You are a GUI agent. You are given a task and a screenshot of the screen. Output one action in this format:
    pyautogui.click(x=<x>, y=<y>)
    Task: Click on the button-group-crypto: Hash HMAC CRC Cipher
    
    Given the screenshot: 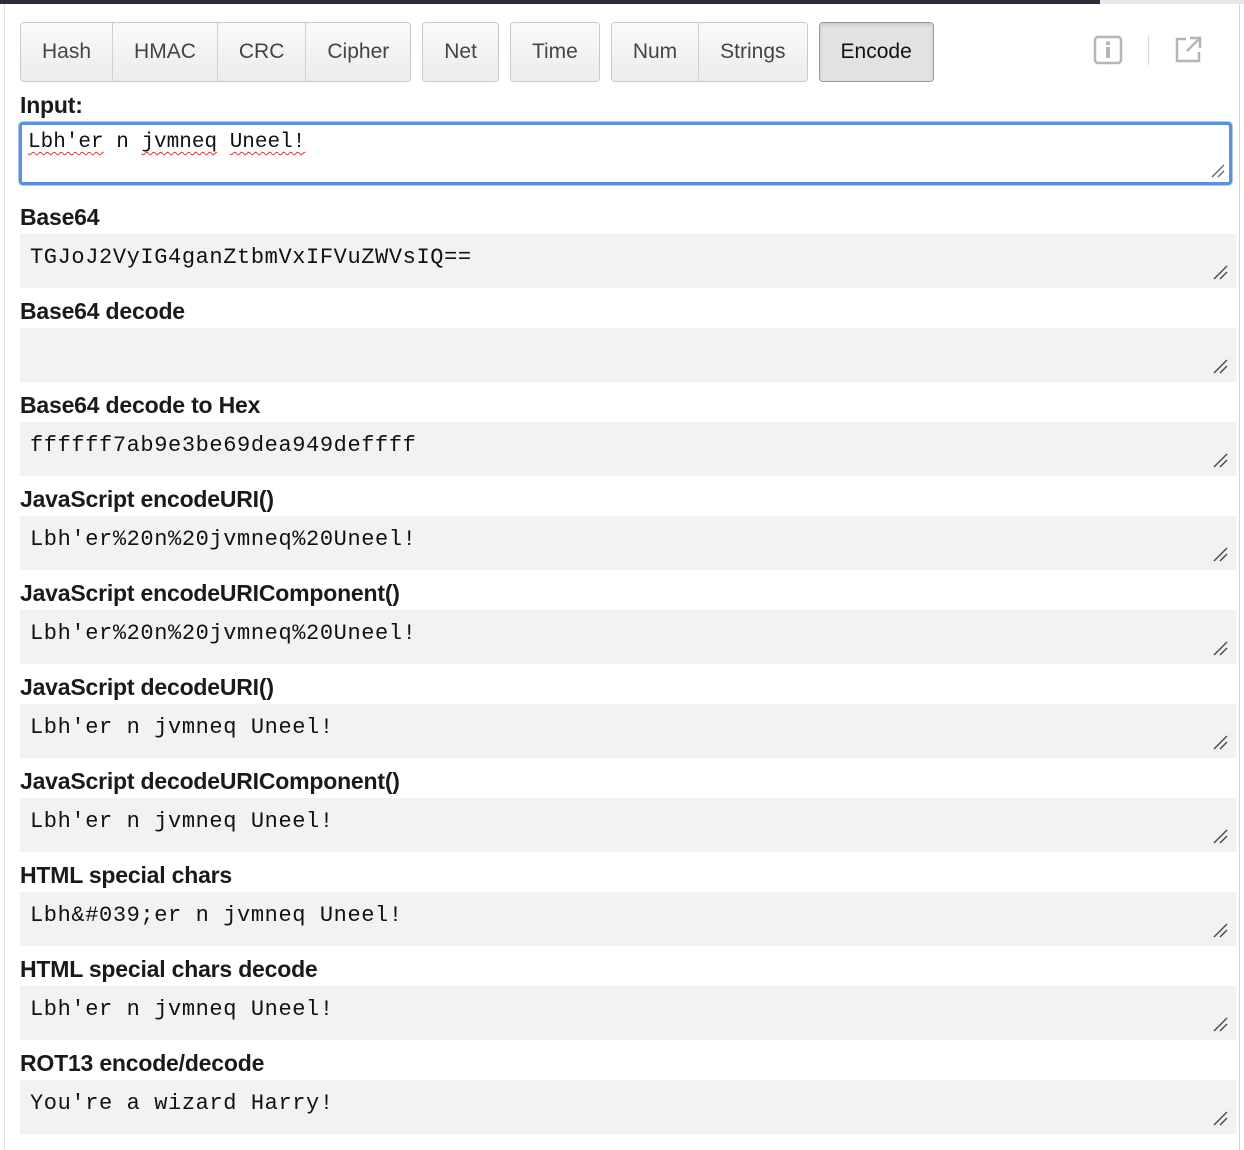 What is the action you would take?
    pyautogui.click(x=216, y=52)
    